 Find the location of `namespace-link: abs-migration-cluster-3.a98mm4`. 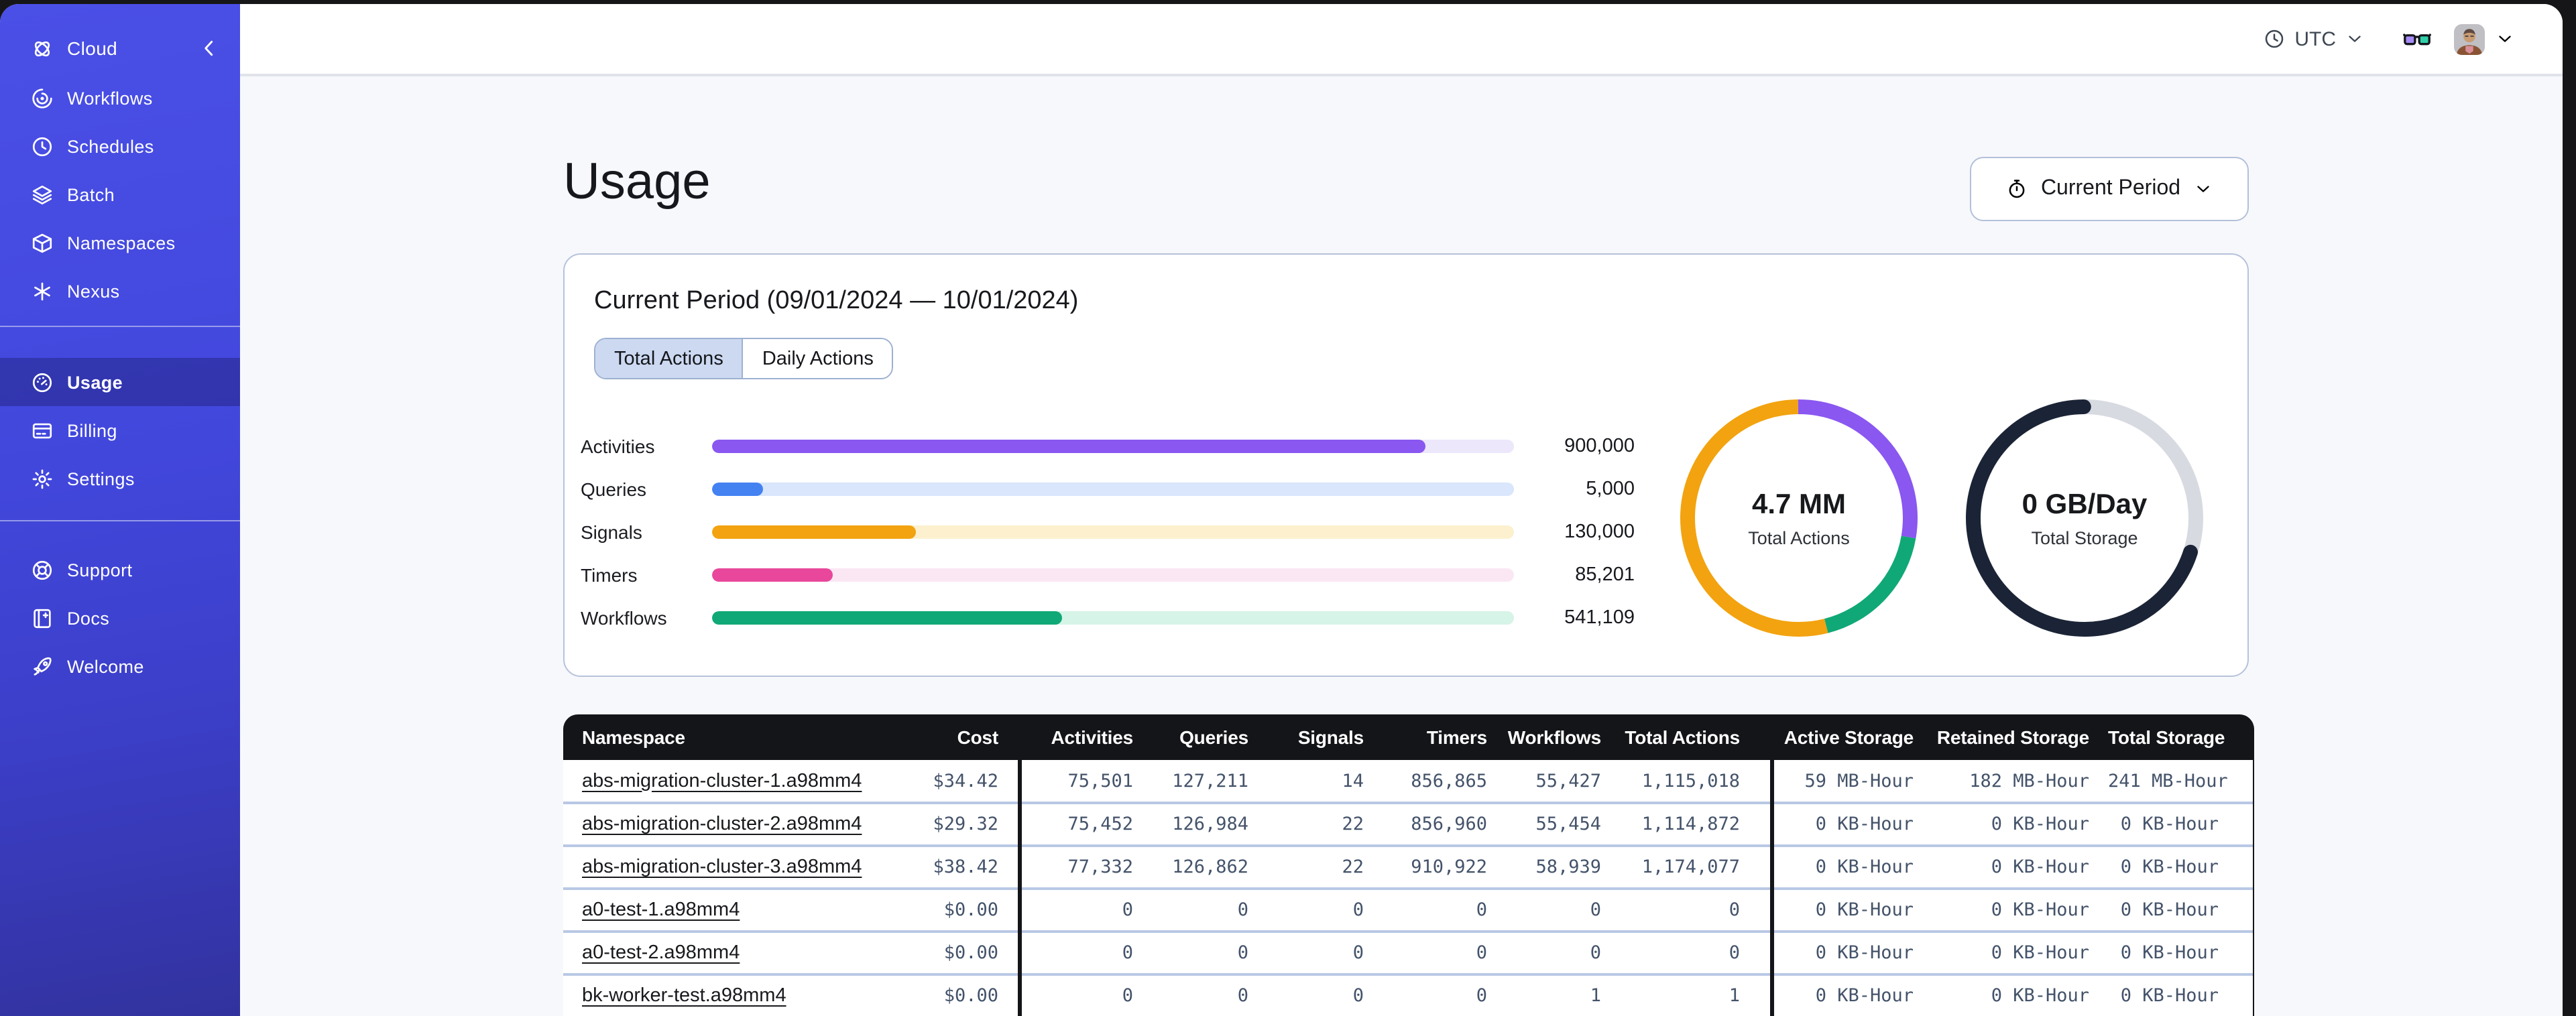

namespace-link: abs-migration-cluster-3.a98mm4 is located at coordinates (722, 867).